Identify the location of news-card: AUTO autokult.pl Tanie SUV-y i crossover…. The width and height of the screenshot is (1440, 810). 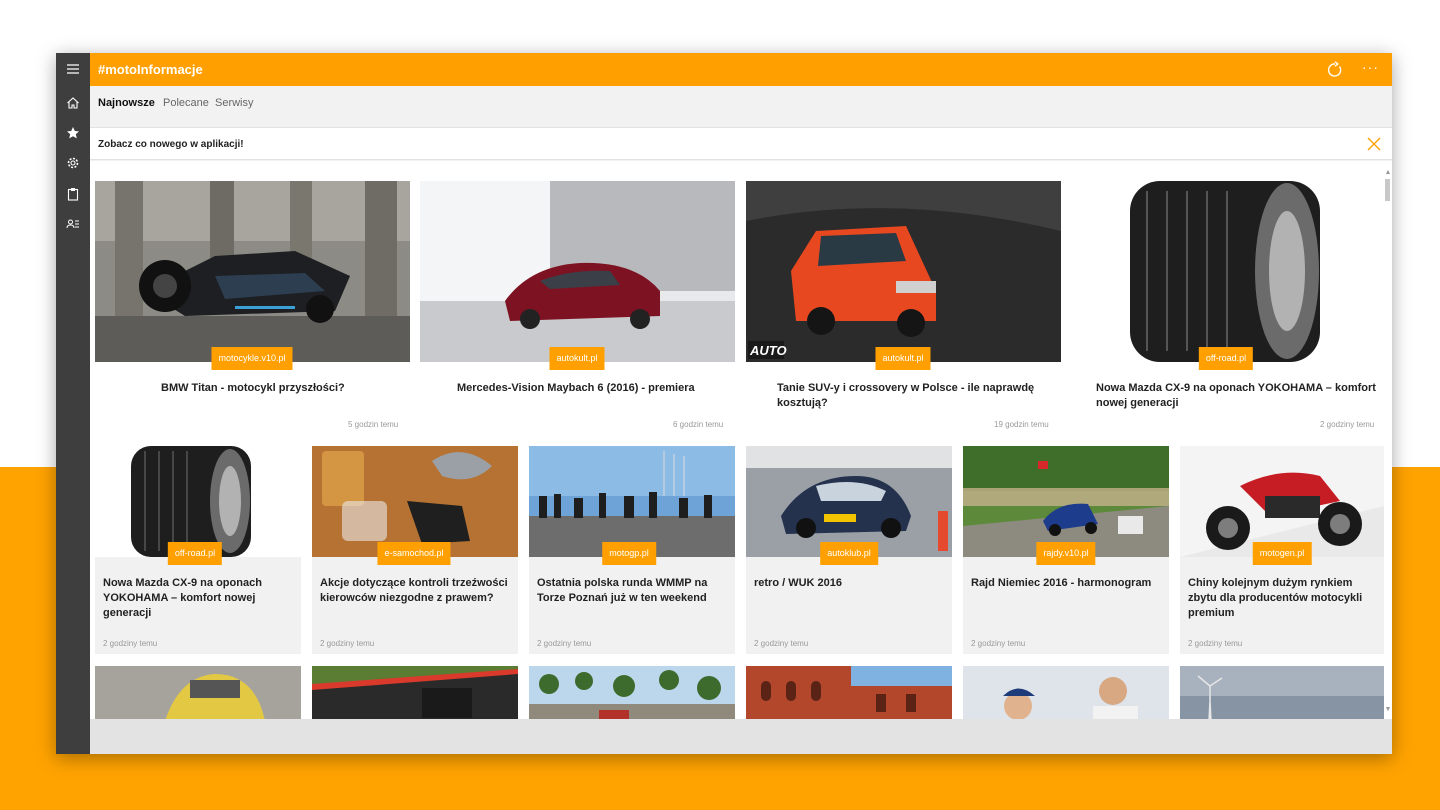
(903, 308).